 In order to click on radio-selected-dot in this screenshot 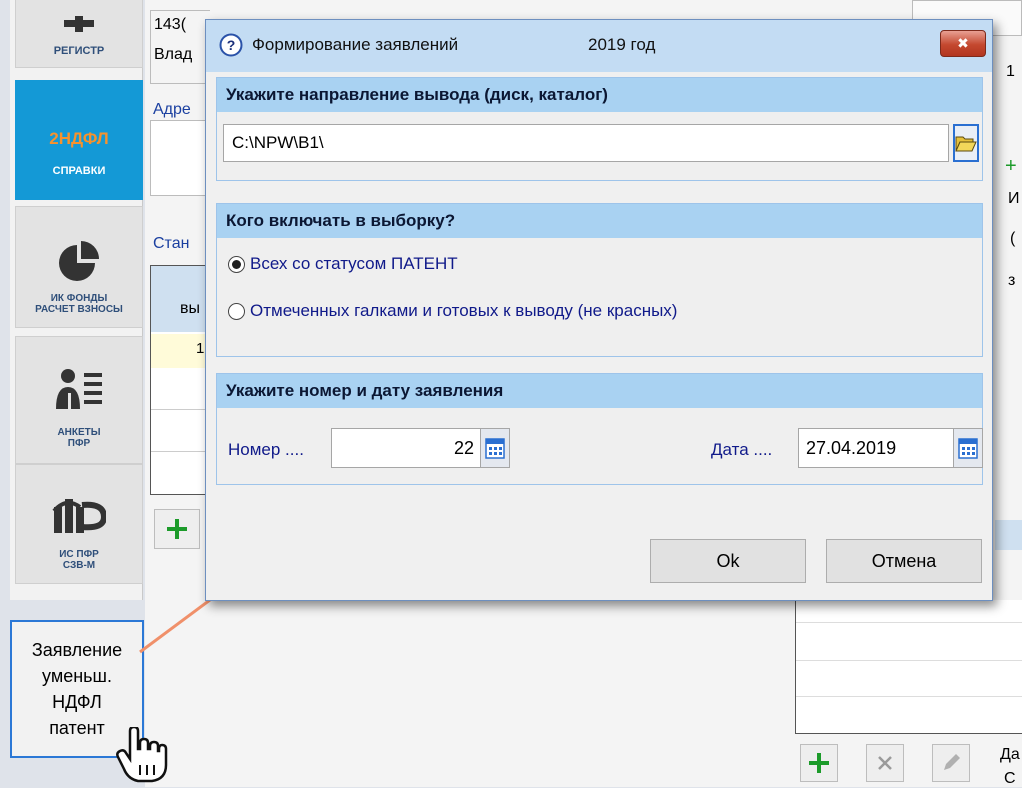, I will do `click(236, 264)`.